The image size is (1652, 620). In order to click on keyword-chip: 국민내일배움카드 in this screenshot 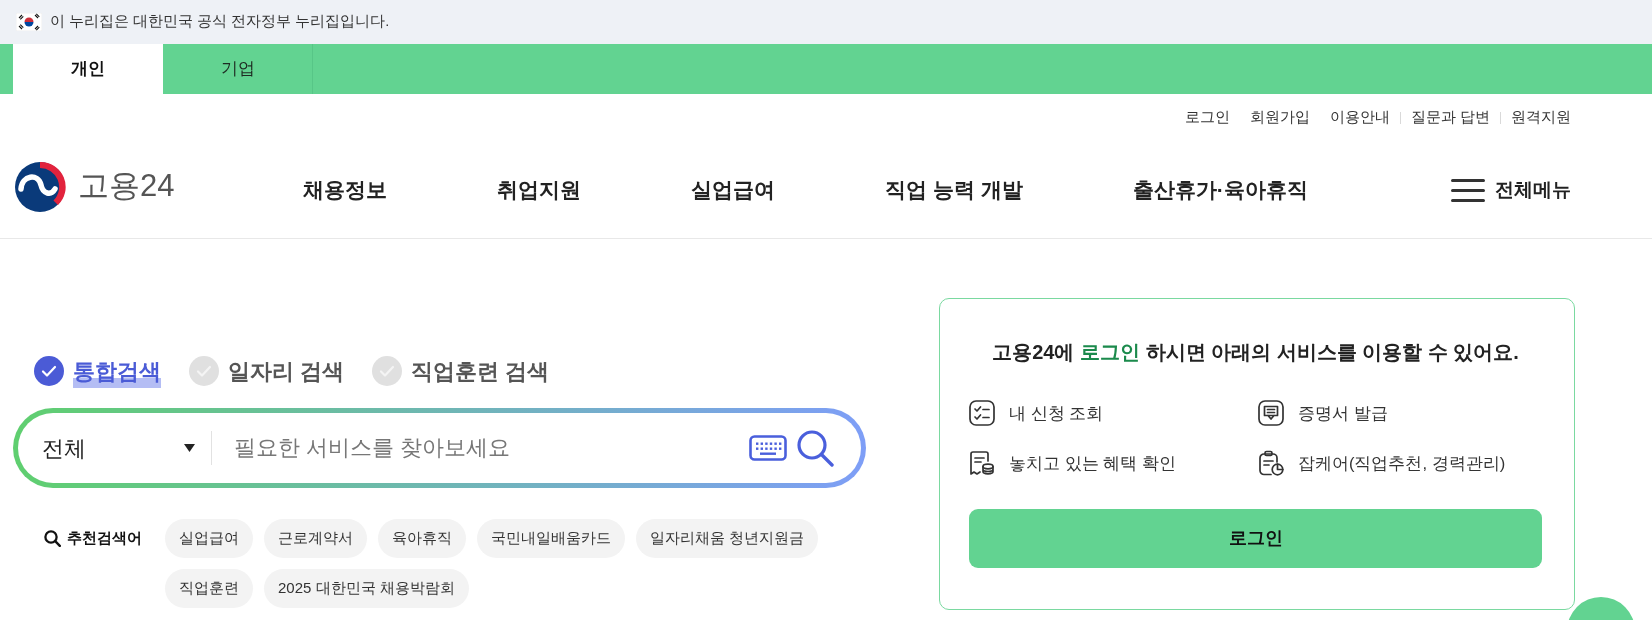, I will do `click(551, 538)`.